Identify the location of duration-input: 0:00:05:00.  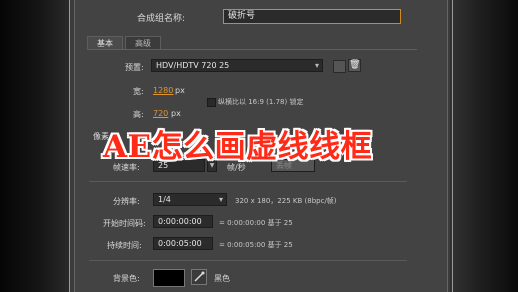
(183, 243).